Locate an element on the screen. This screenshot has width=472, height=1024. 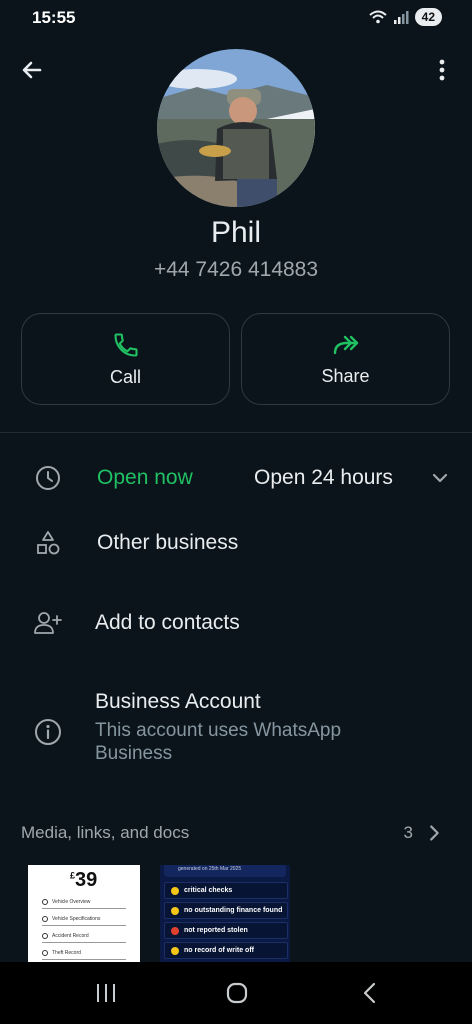
add-to-contacts-label: Add to contacts is located at coordinates (167, 622).